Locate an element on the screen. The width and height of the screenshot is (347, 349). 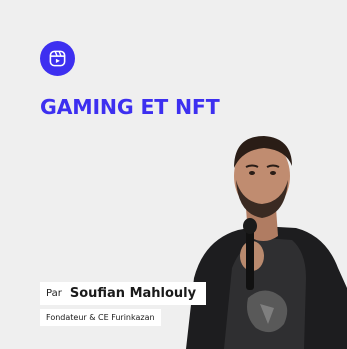
speaker-role: Fondateur & CE Furinkazan is located at coordinates (100, 317).